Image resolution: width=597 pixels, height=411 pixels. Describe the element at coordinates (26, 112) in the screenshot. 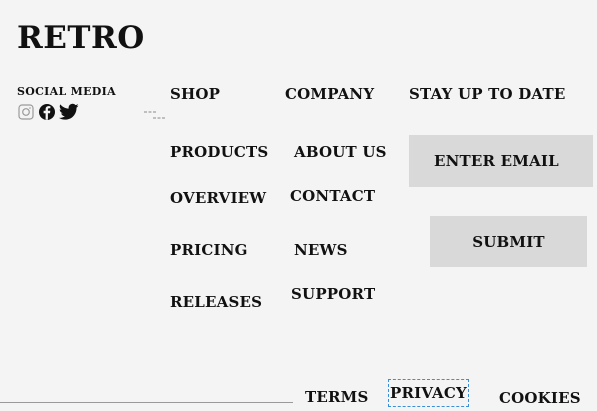

I see `instagram-icon` at that location.